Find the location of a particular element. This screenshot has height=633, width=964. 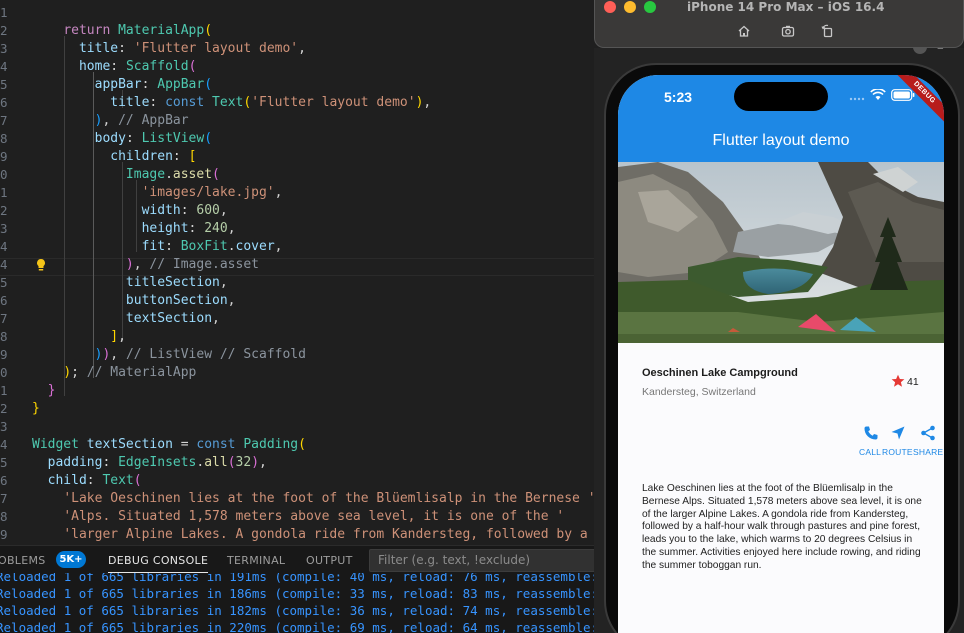

tab-terminal: TERMINAL is located at coordinates (256, 560).